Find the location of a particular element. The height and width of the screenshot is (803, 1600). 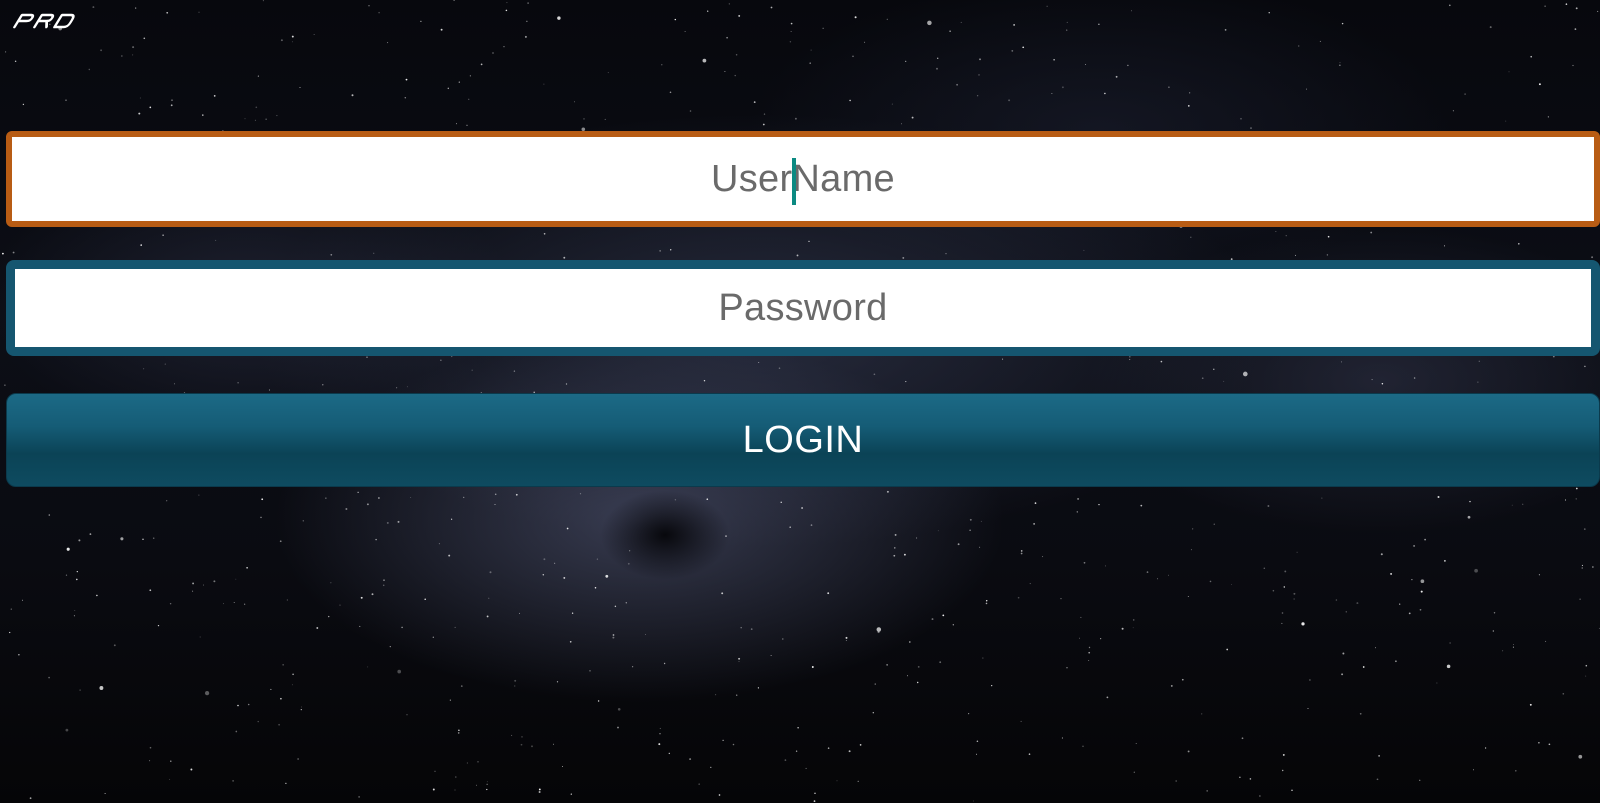

password-field: Password is located at coordinates (803, 308).